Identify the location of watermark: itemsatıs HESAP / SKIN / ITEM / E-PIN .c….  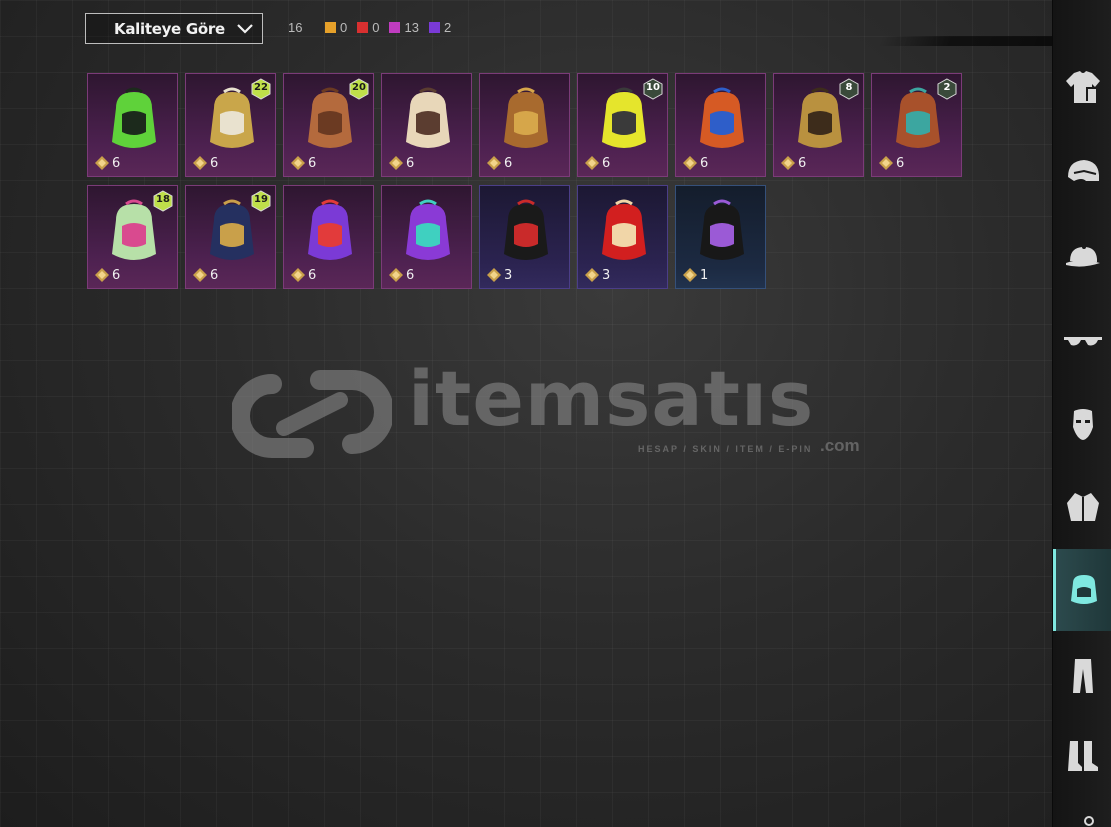
(562, 412).